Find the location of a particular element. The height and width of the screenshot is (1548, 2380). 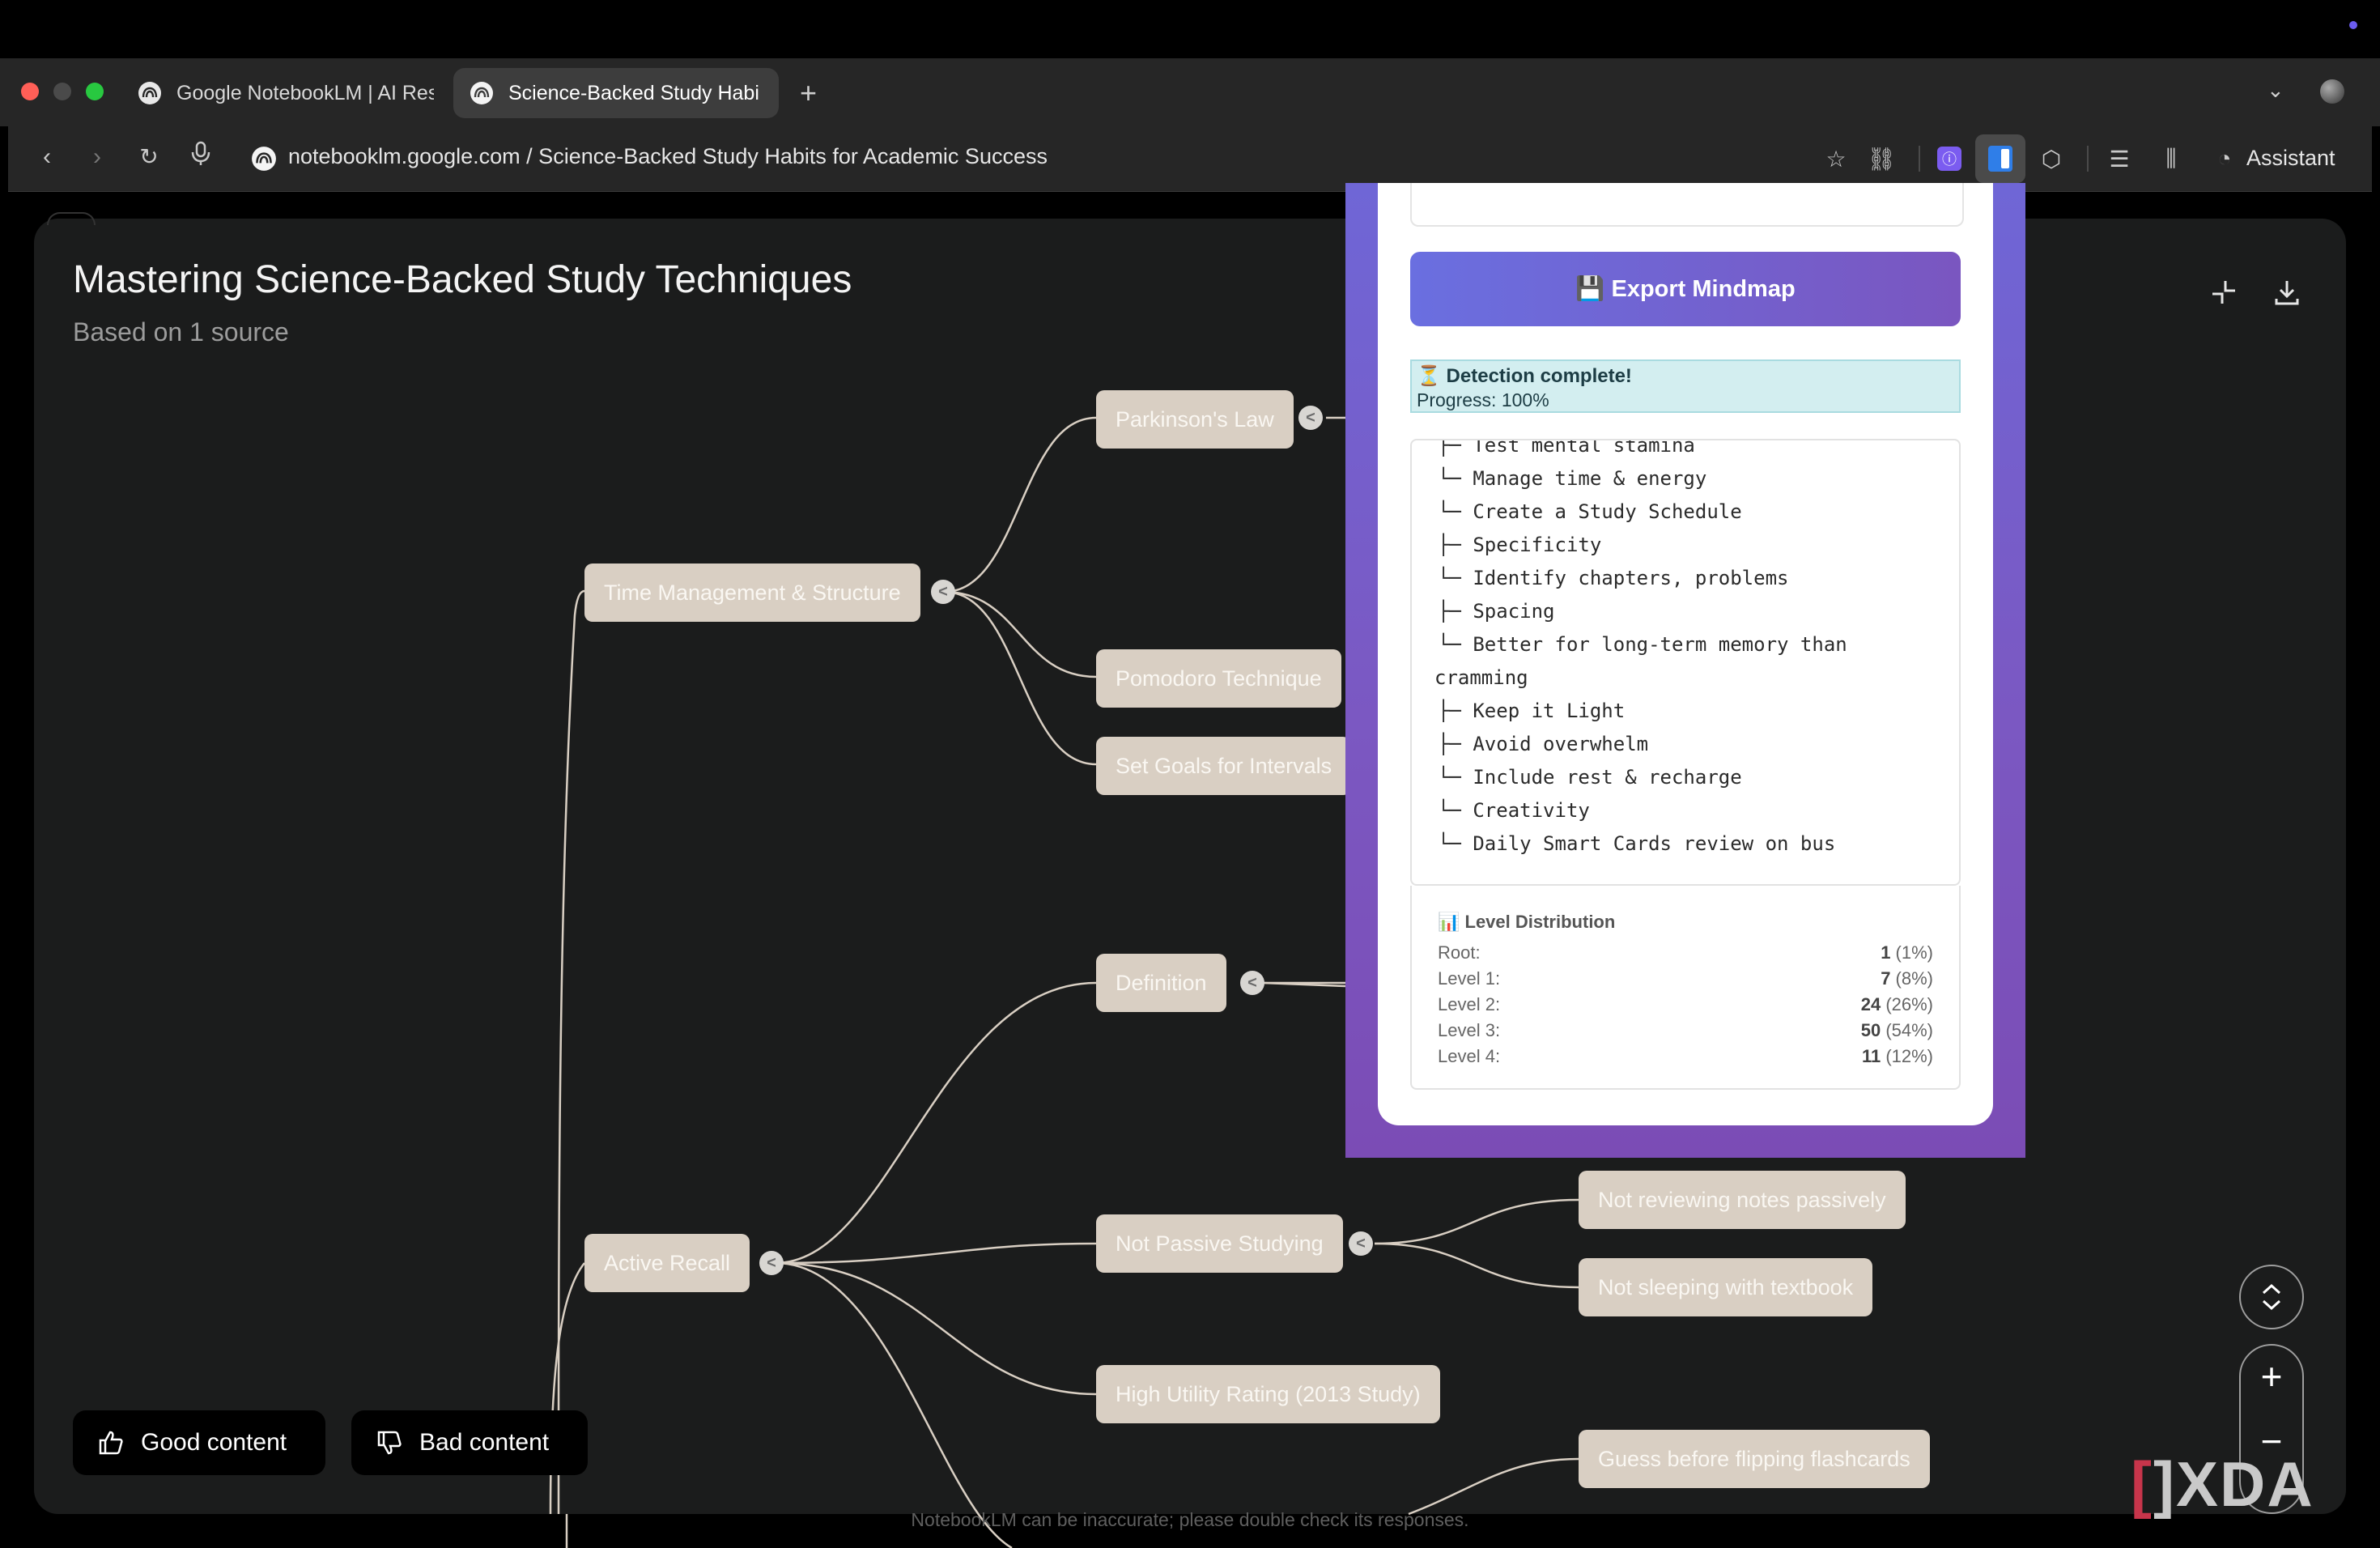

mindmap-node-definition: Definition is located at coordinates (1161, 983).